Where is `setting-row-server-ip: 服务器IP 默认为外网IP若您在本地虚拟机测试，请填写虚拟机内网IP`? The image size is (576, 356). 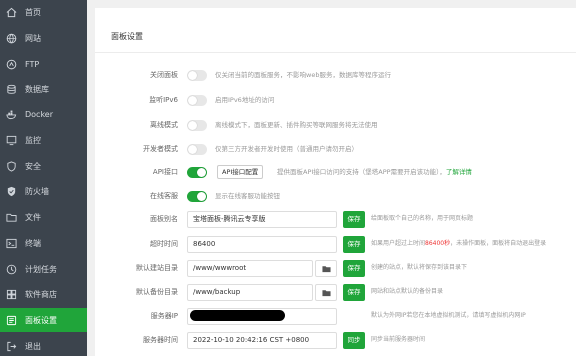 setting-row-server-ip: 服务器IP 默认为外网IP若您在本地虚拟机测试，请填写虚拟机内网IP is located at coordinates (335, 316).